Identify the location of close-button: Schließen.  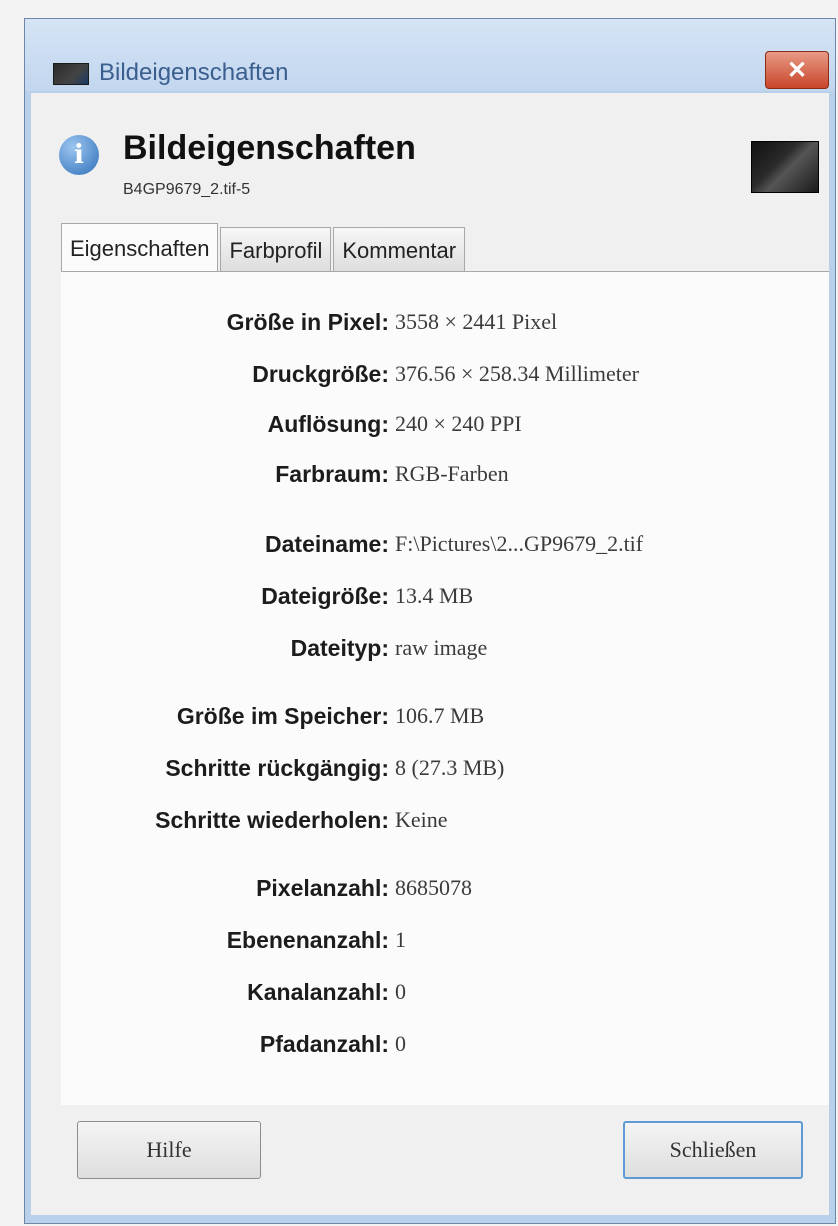
(713, 1150).